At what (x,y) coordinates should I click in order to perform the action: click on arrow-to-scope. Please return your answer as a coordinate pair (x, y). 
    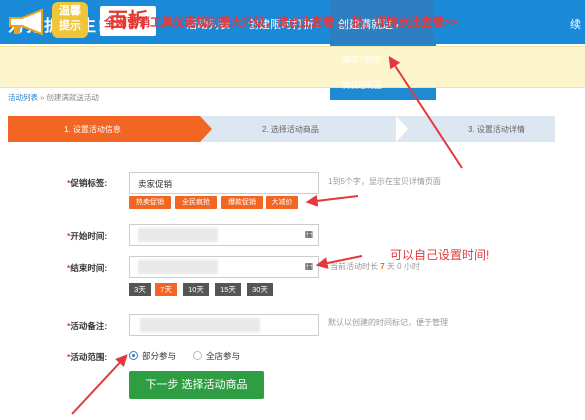
    Looking at the image, I should click on (99, 384).